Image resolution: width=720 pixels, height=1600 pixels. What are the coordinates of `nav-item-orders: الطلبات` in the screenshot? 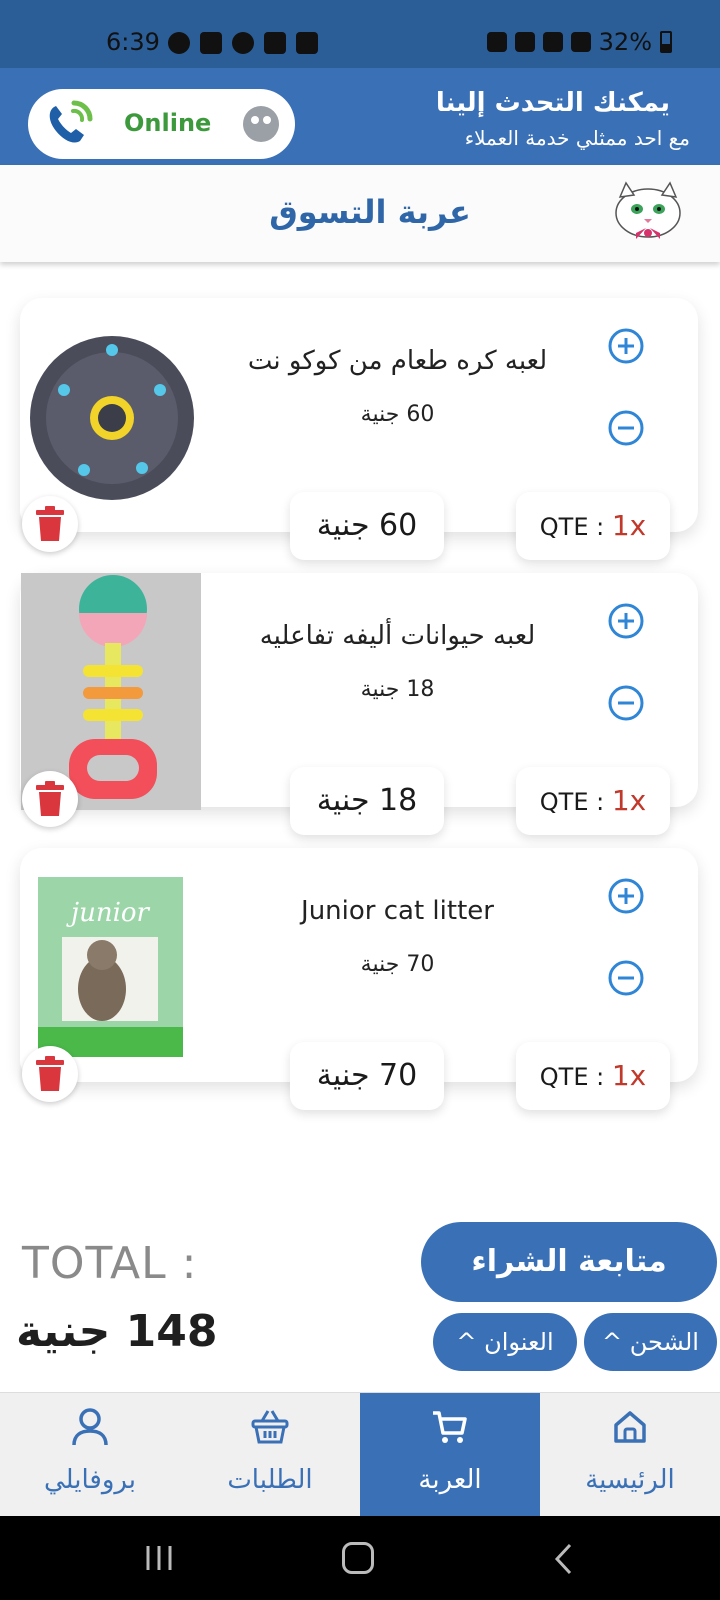 It's located at (270, 1455).